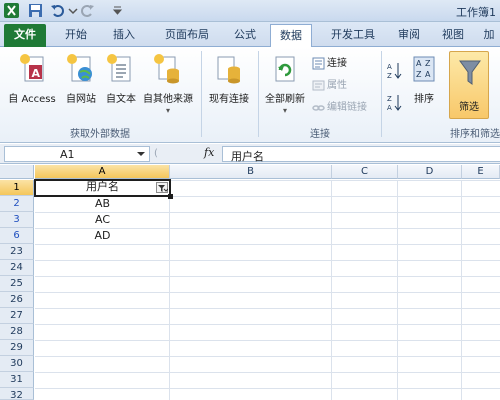 This screenshot has width=500, height=400. Describe the element at coordinates (17, 284) in the screenshot. I see `row-header: 25` at that location.